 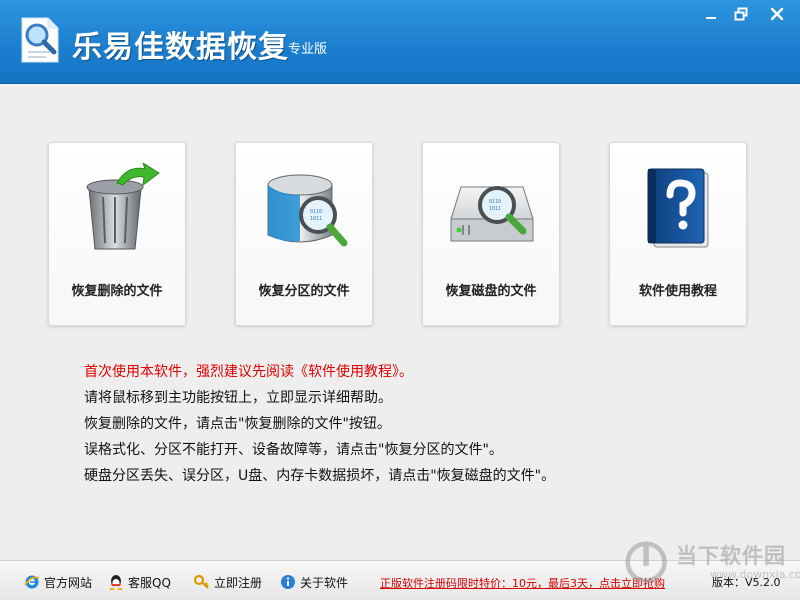 What do you see at coordinates (288, 582) in the screenshot?
I see `info-icon` at bounding box center [288, 582].